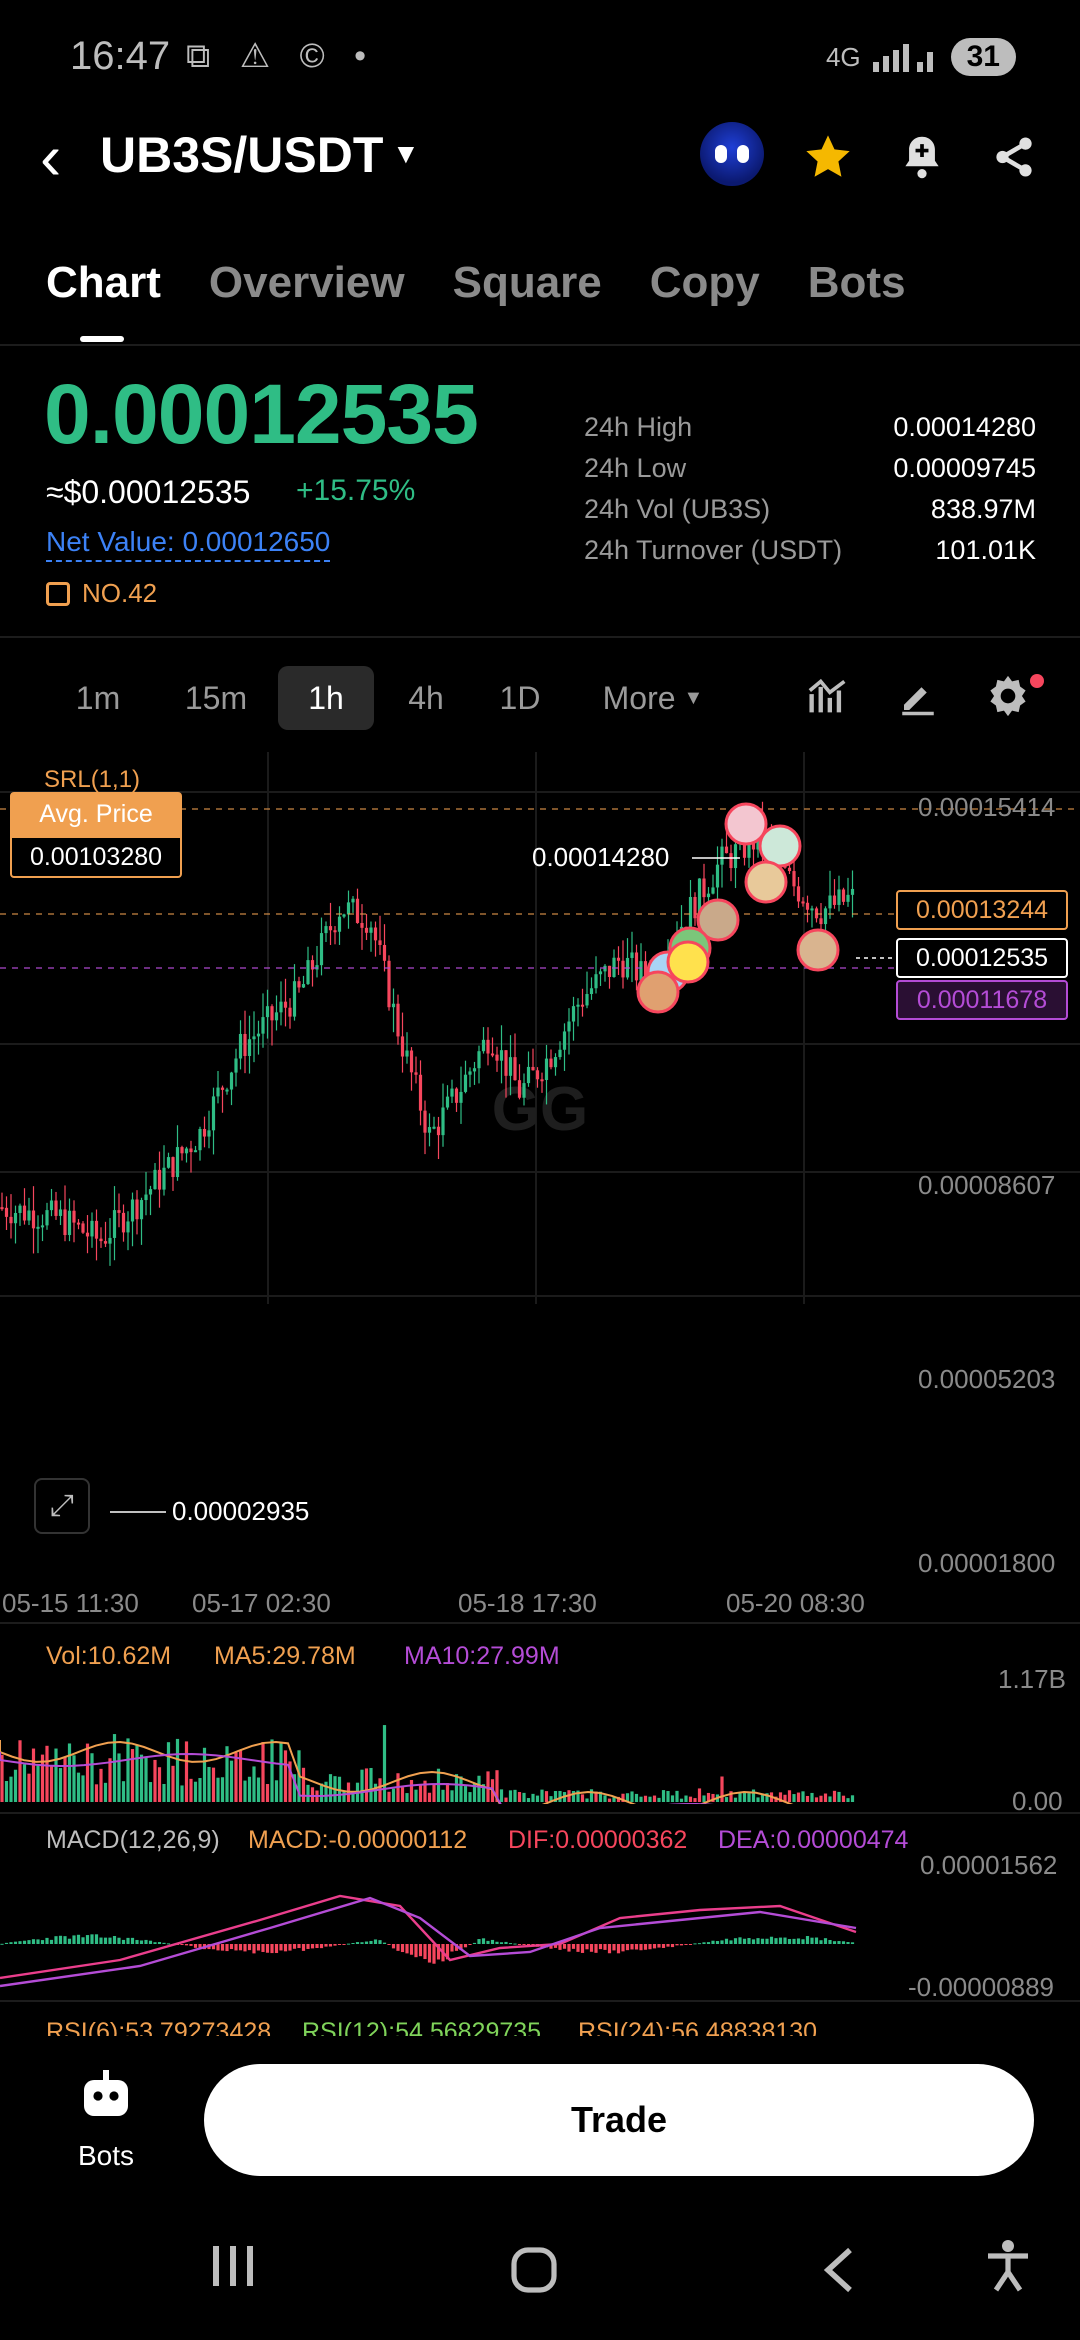  I want to click on timeframe-more: More ▼, so click(653, 698).